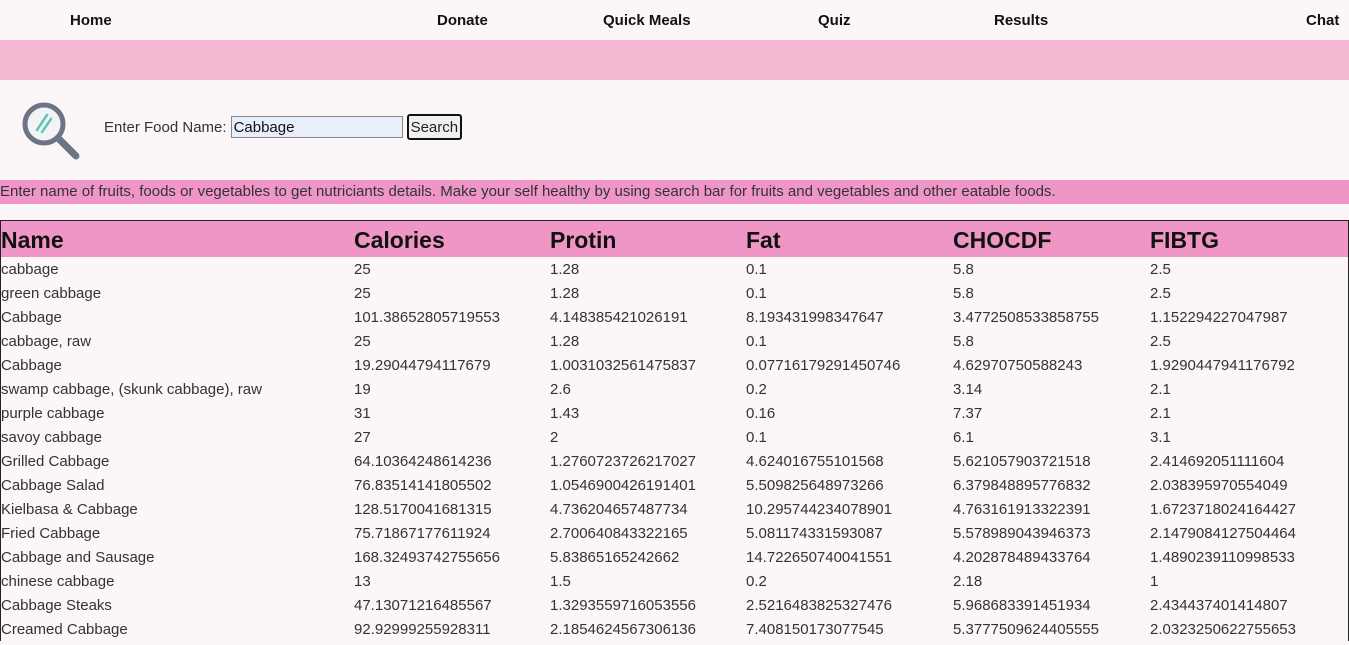  I want to click on cell-fibtg: 2.414692051111604, so click(1217, 461).